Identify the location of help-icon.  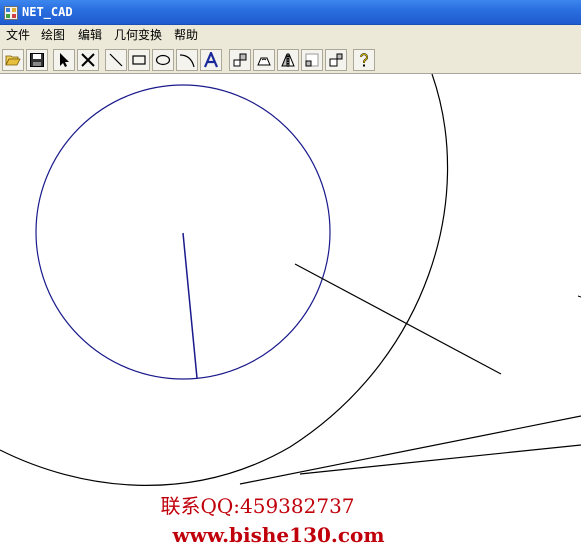
(364, 60).